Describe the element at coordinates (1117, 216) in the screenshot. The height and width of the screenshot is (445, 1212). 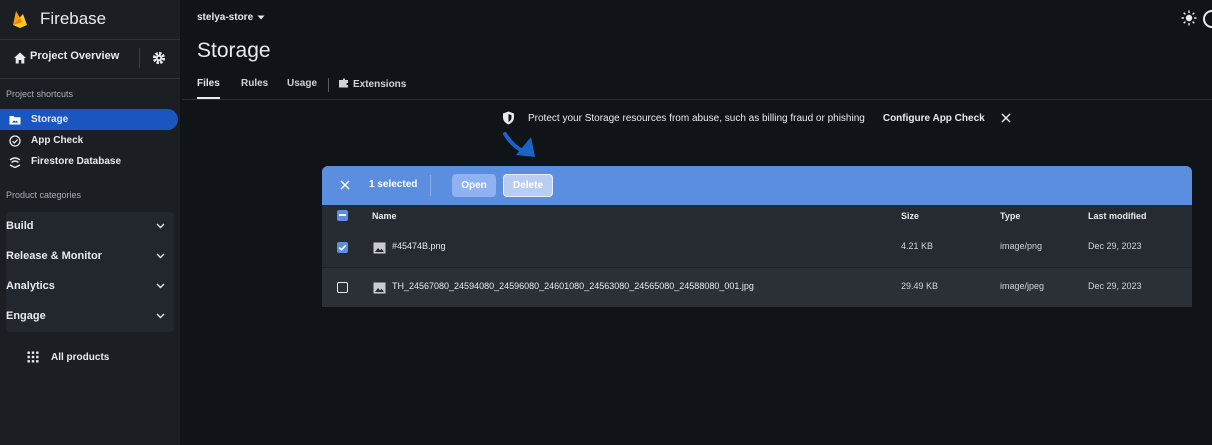
I see `column-header-last-modified: Last modified` at that location.